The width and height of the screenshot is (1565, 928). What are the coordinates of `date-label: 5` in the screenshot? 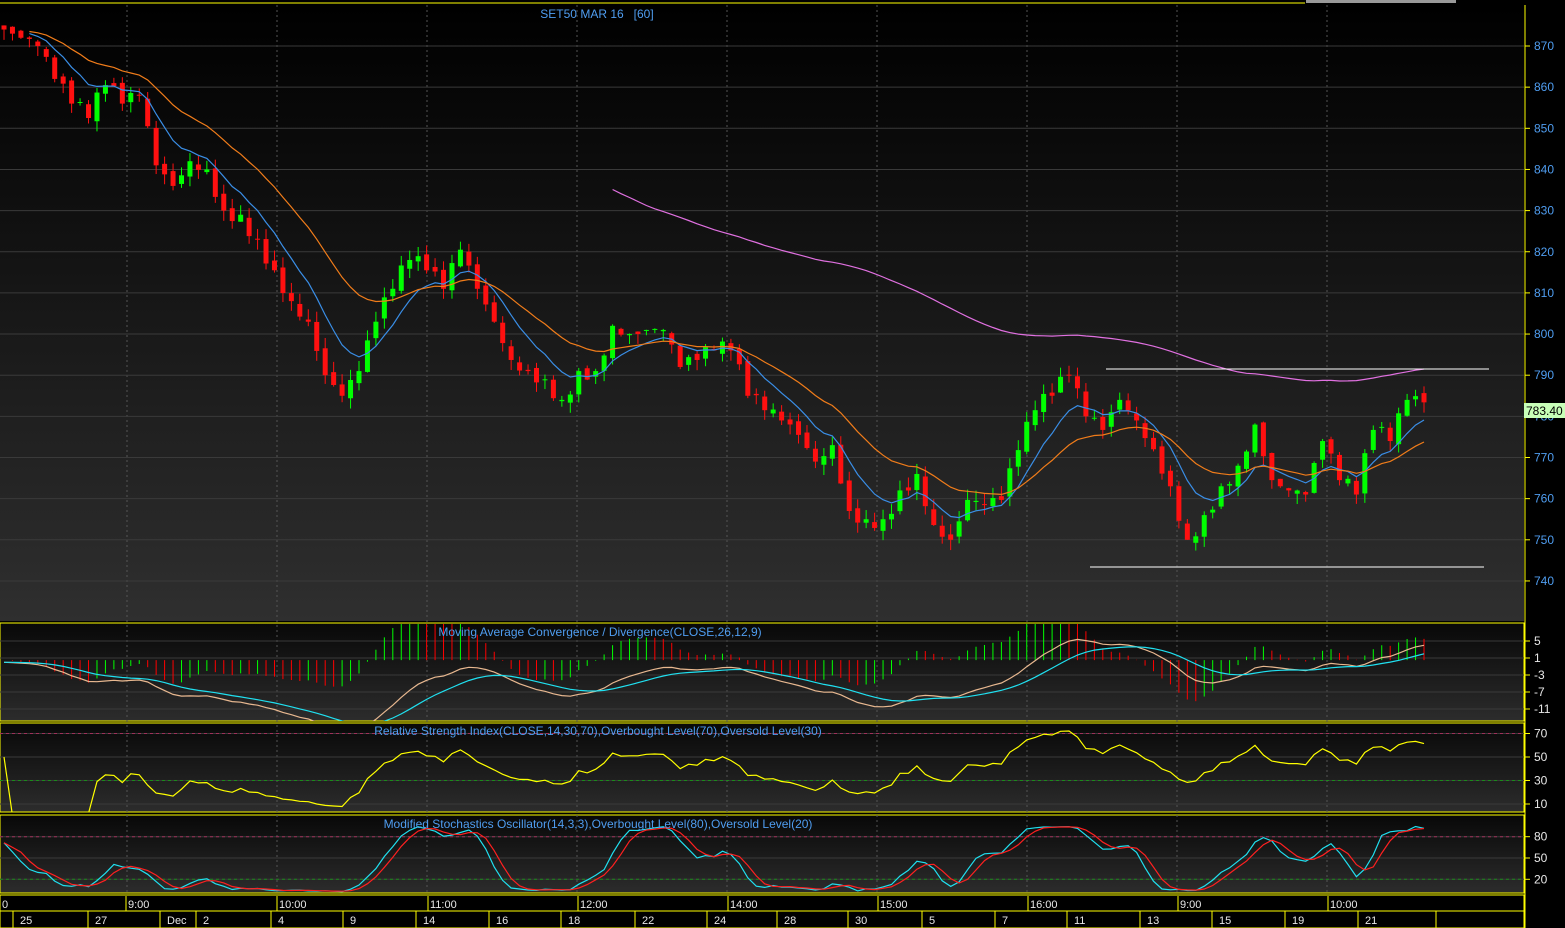 It's located at (932, 921).